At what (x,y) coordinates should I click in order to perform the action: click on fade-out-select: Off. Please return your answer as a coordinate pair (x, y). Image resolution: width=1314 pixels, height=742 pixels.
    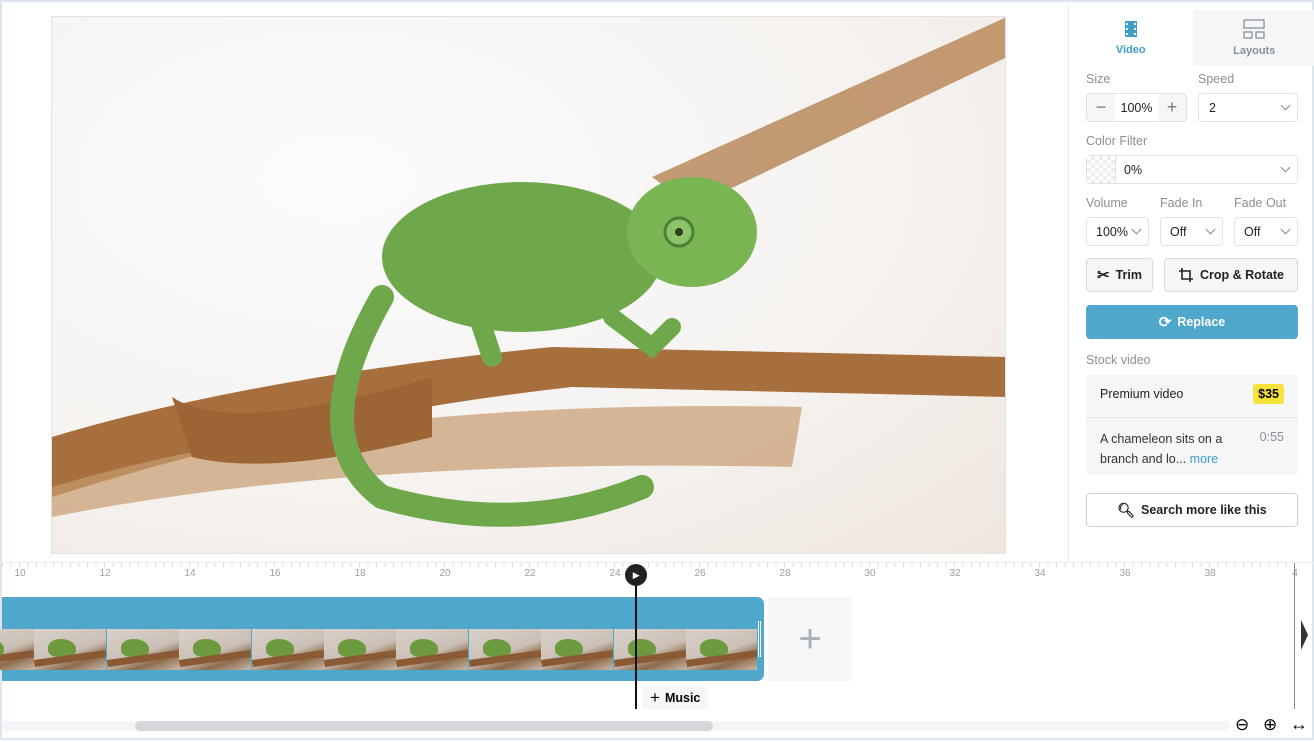
    Looking at the image, I should click on (1266, 231).